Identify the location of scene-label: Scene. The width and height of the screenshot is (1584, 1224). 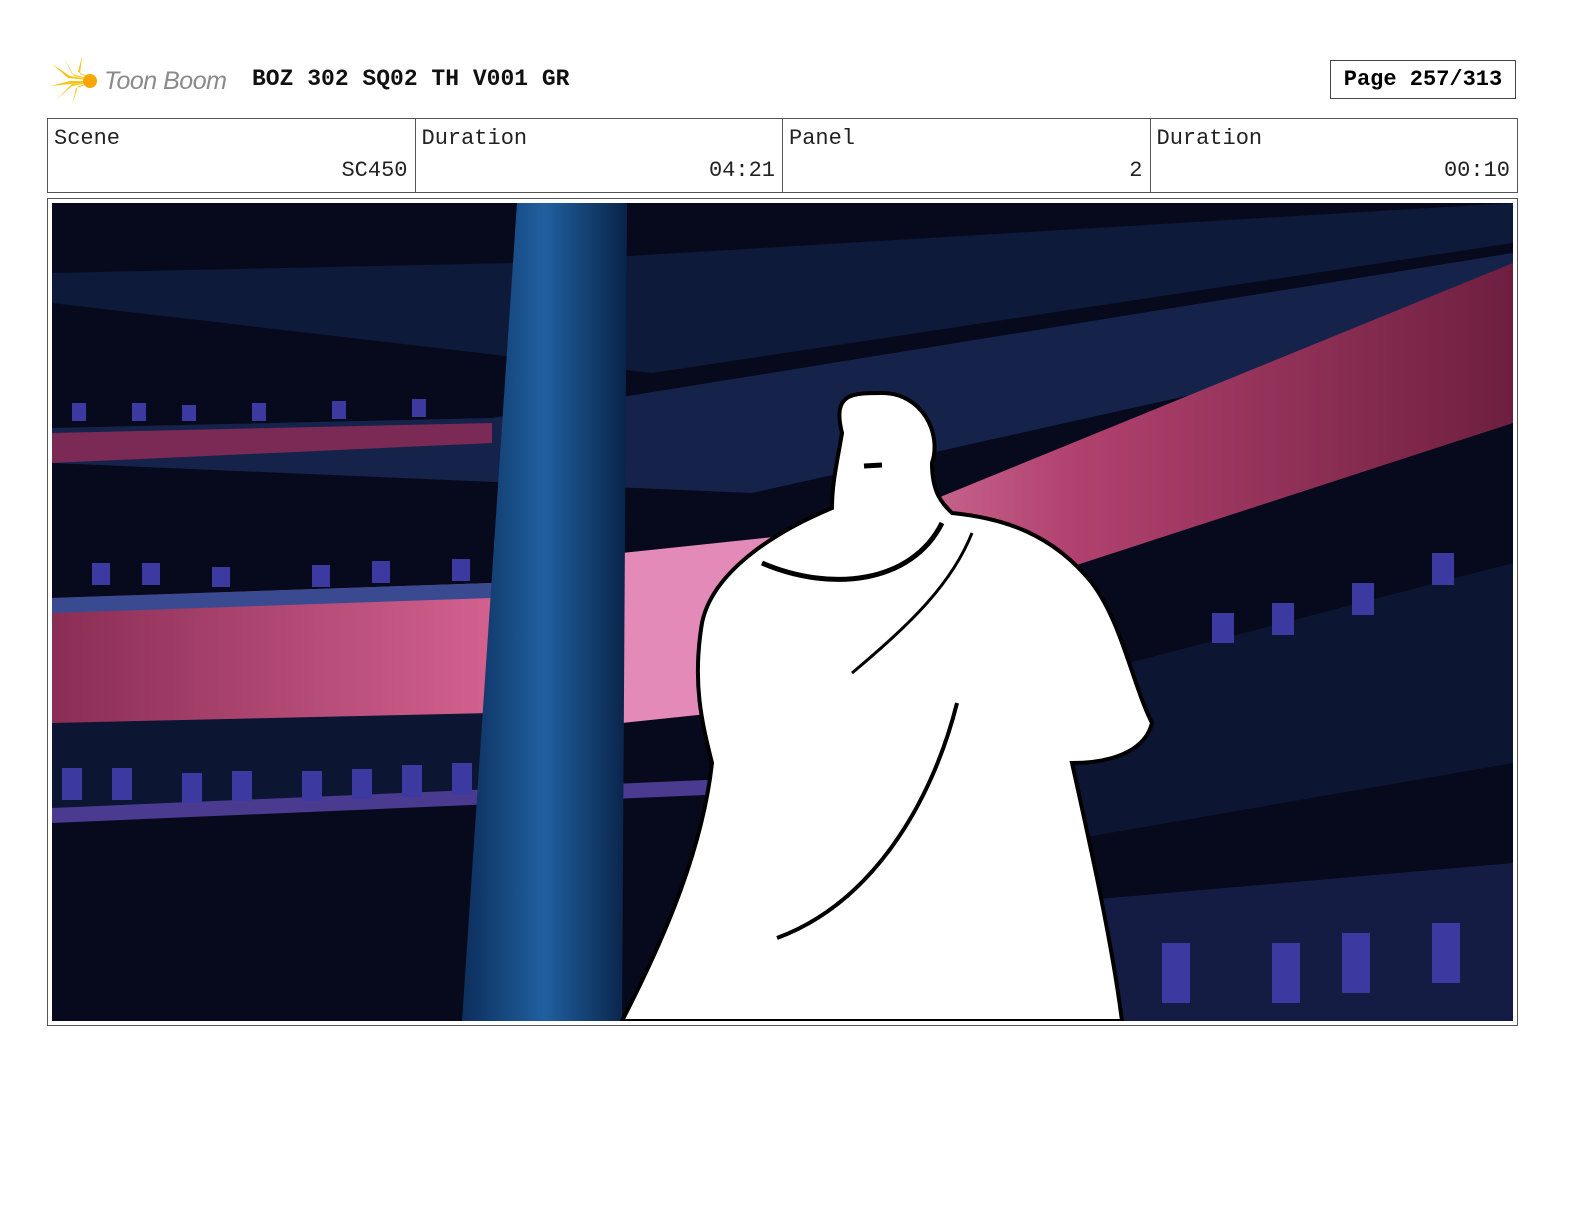
(87, 138).